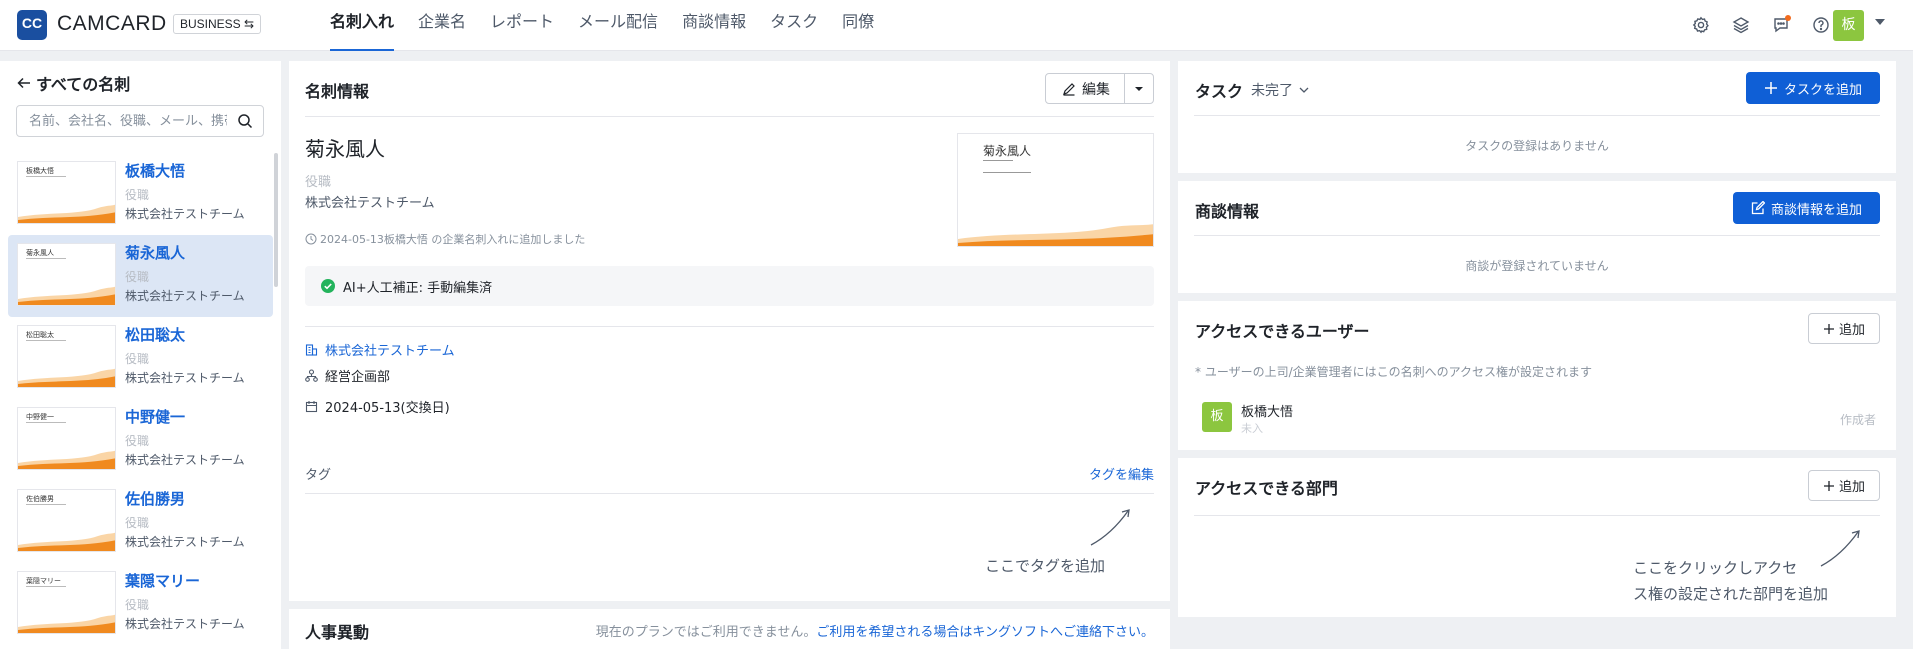 Image resolution: width=1913 pixels, height=649 pixels. What do you see at coordinates (1715, 568) in the screenshot?
I see `department-hint-line1: ここをクリックしアクセ` at bounding box center [1715, 568].